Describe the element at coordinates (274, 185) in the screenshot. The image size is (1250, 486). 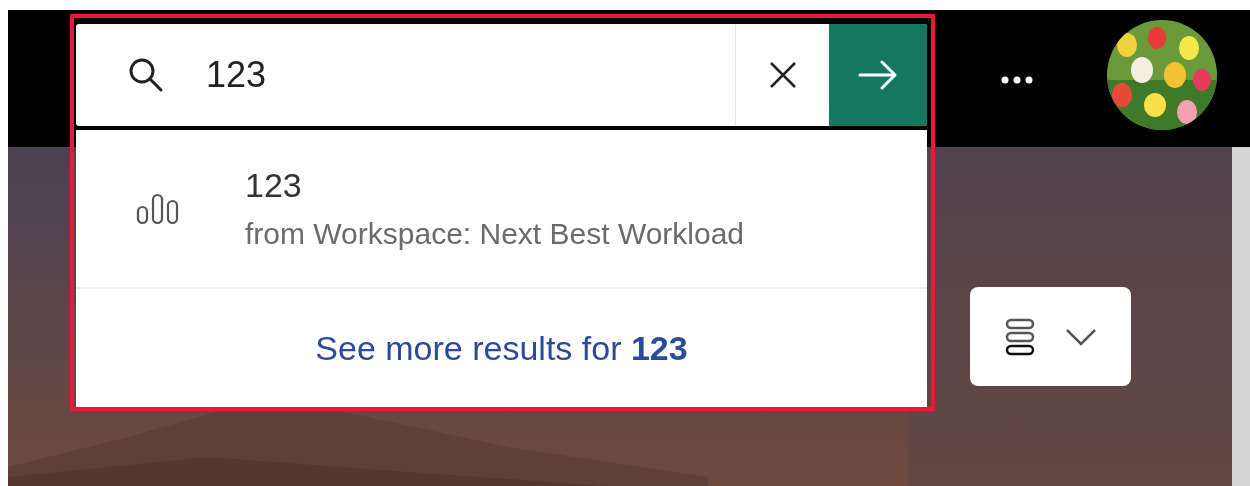
I see `suggestion-title: 123` at that location.